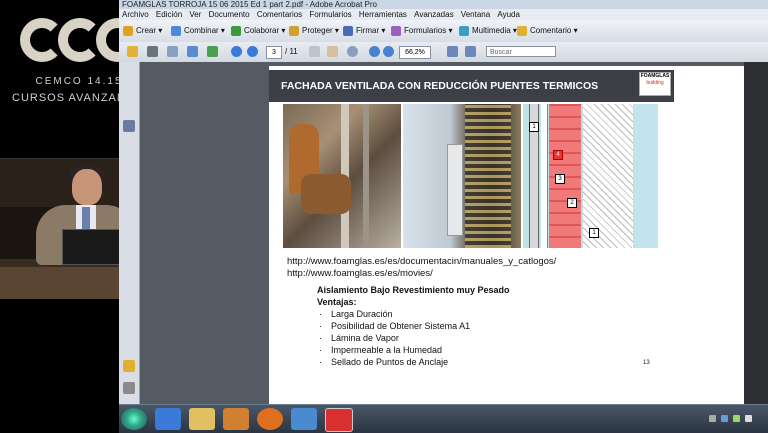  Describe the element at coordinates (332, 51) in the screenshot. I see `hand-tool-icon` at that location.